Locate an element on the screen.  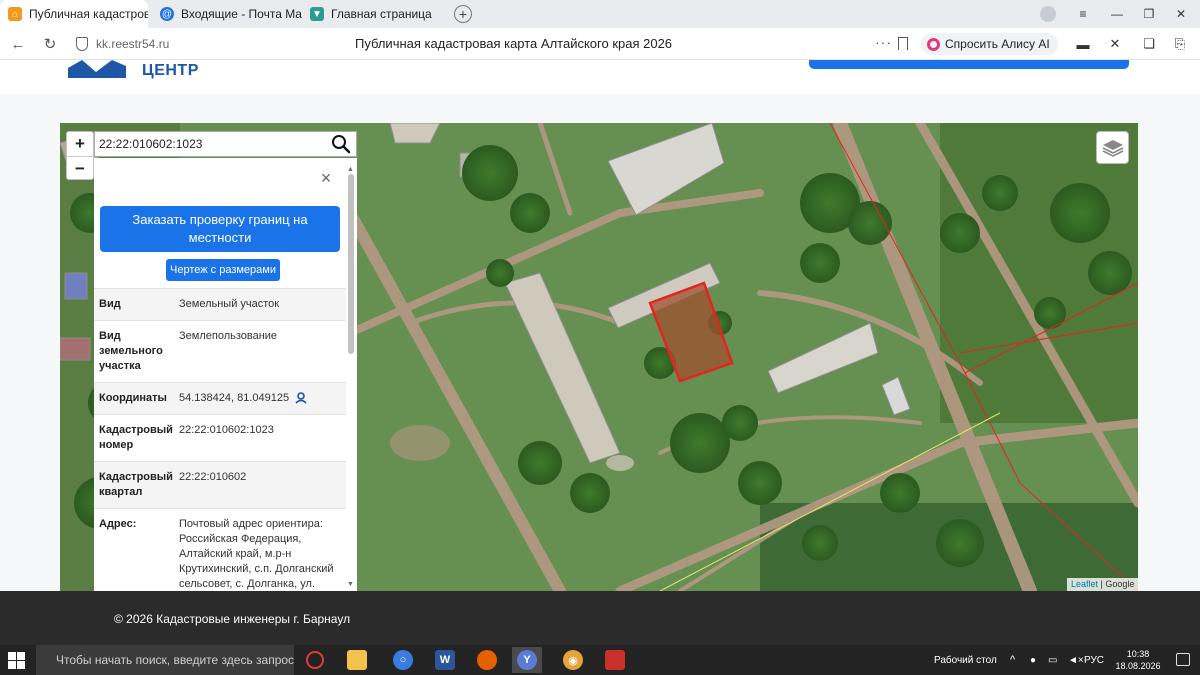
messenger-icon: ○ is located at coordinates (403, 660).